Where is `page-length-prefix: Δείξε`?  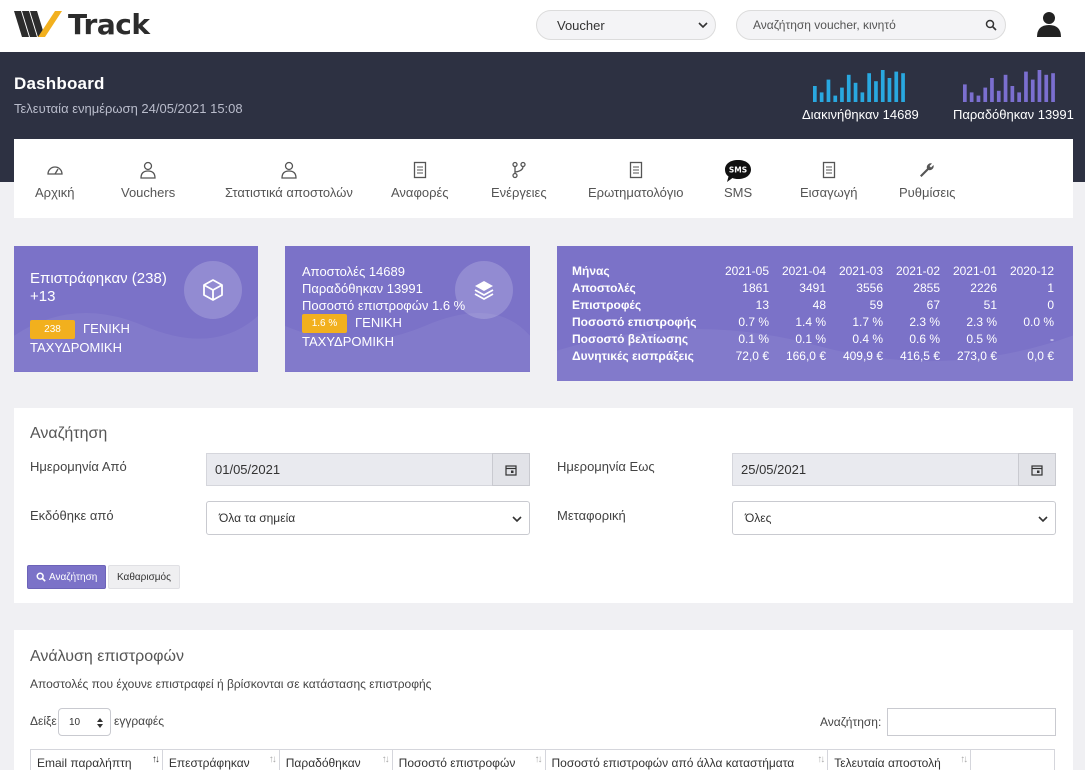 page-length-prefix: Δείξε is located at coordinates (43, 721).